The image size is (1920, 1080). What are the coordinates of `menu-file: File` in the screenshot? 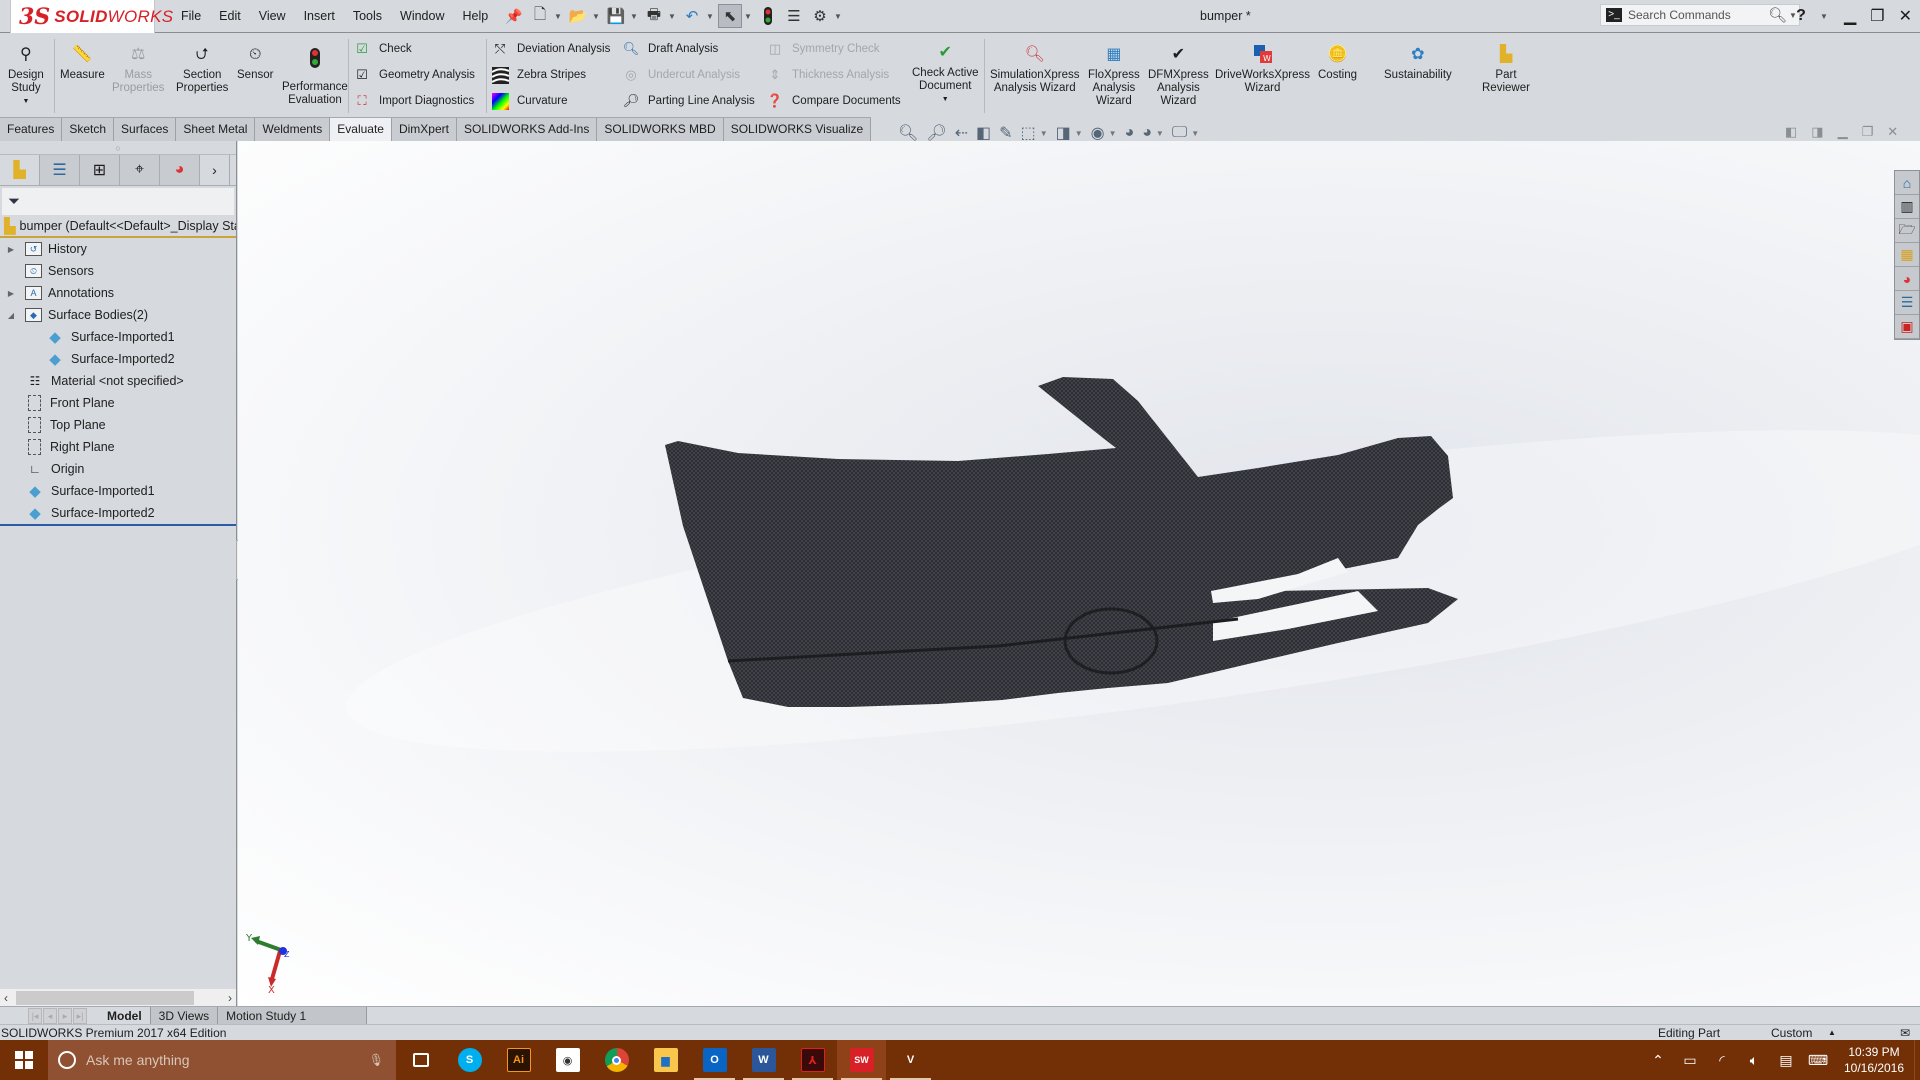 It's located at (191, 16).